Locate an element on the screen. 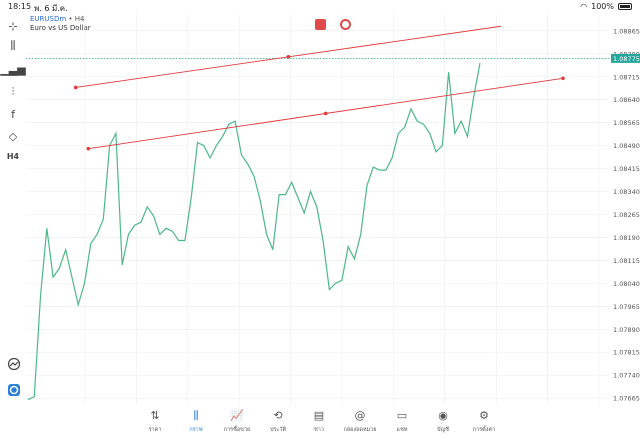 The width and height of the screenshot is (640, 447). status-right: ◠ 100% is located at coordinates (606, 6).